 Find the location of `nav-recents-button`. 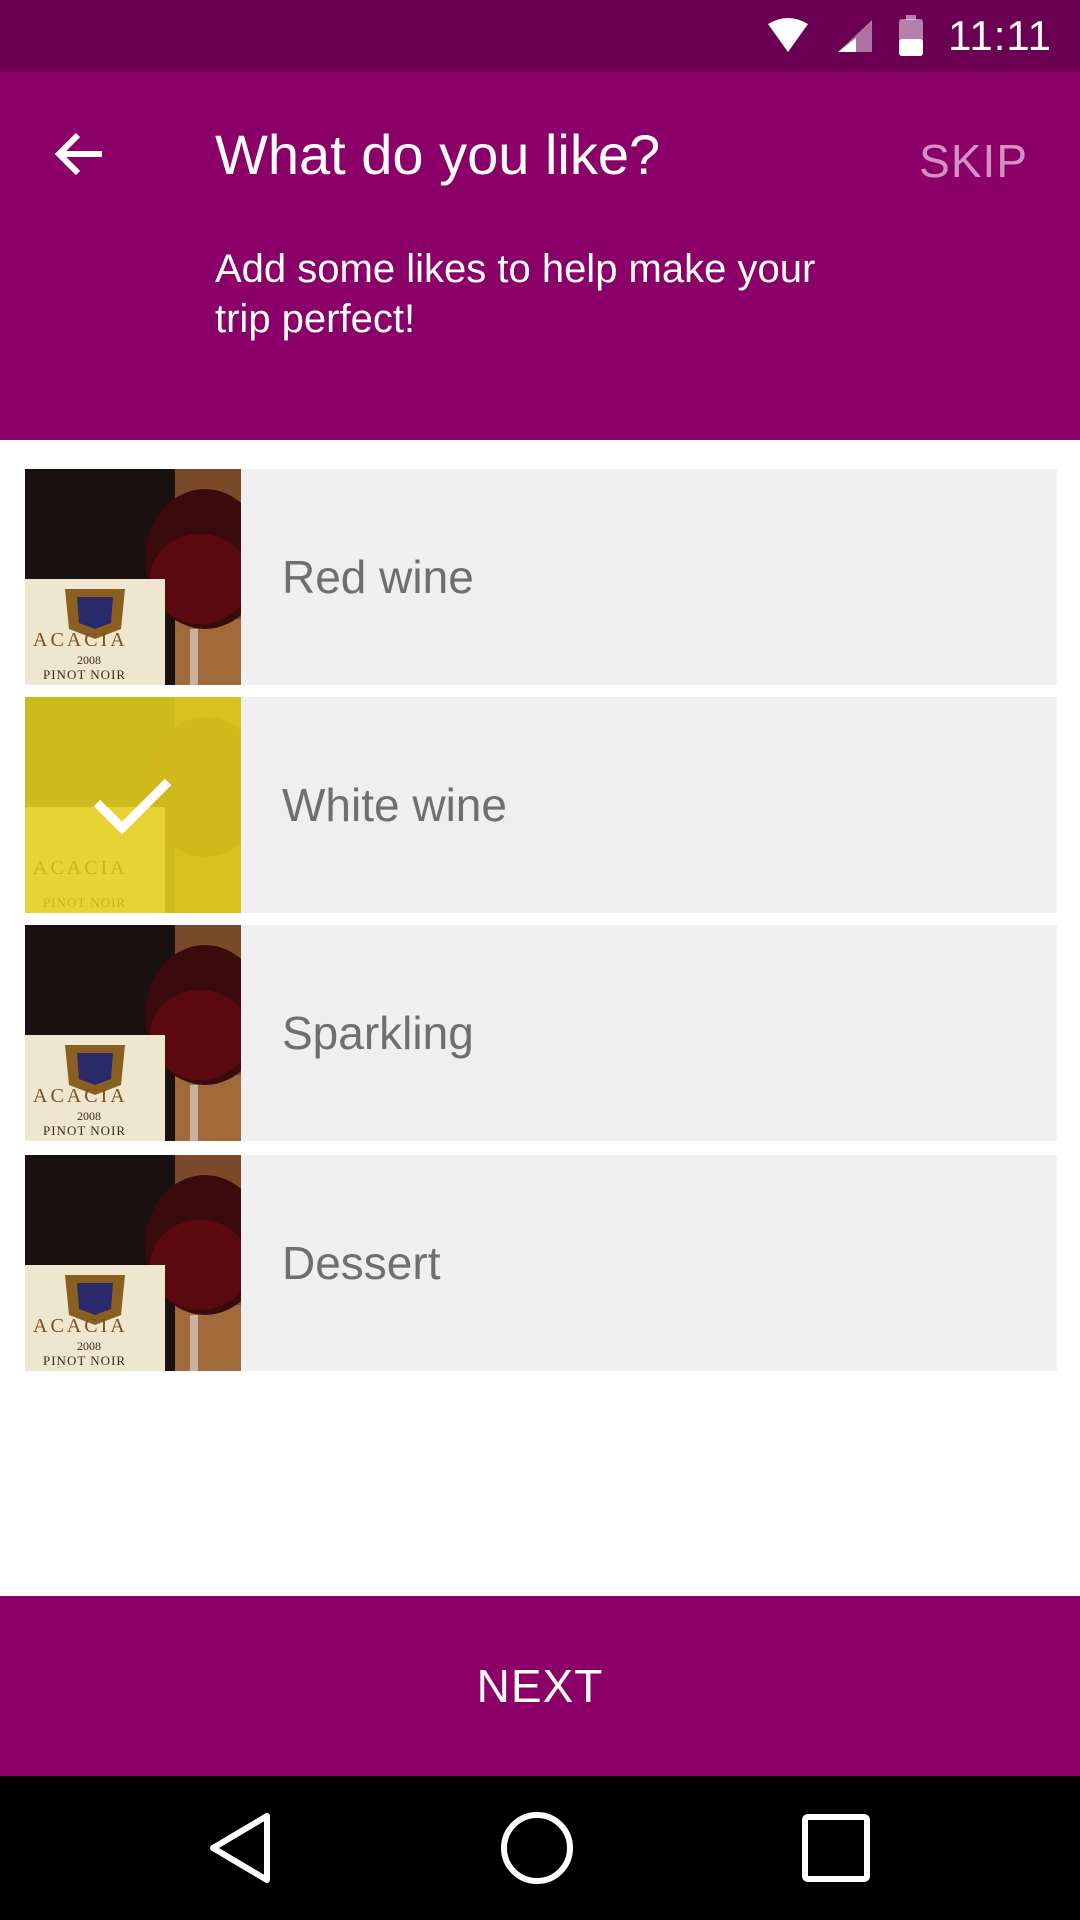

nav-recents-button is located at coordinates (836, 1848).